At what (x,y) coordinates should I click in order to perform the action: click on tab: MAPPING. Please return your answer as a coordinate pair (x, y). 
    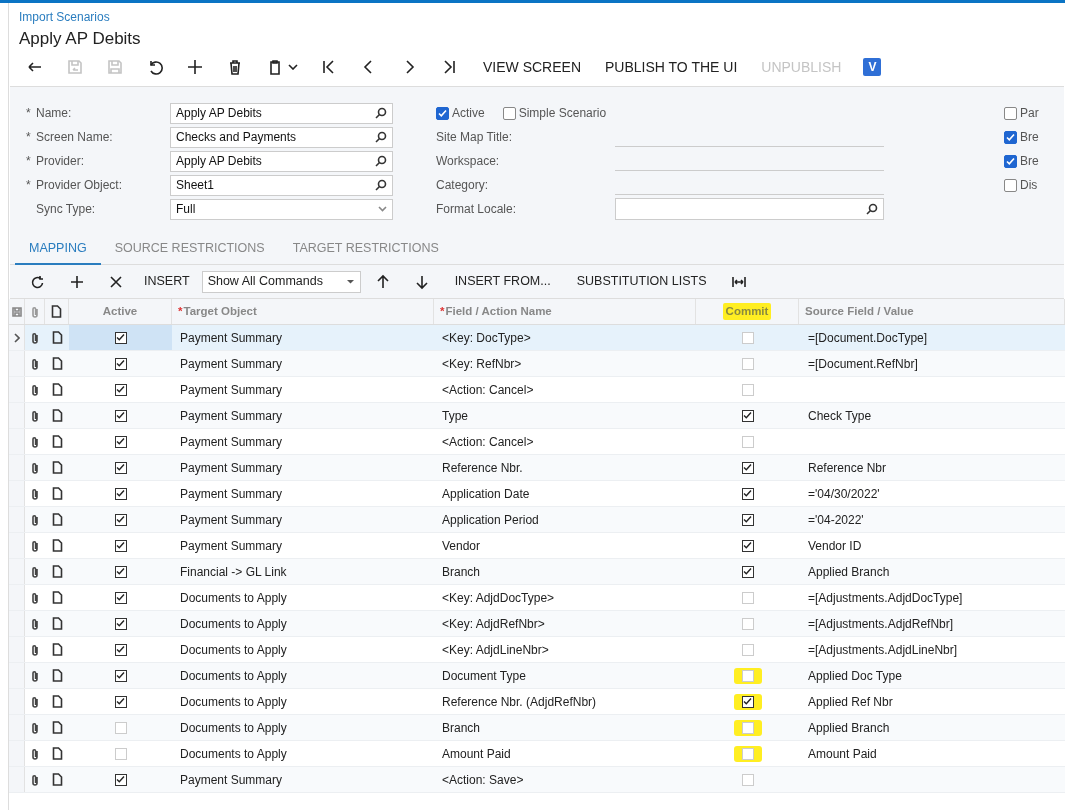
    Looking at the image, I should click on (58, 249).